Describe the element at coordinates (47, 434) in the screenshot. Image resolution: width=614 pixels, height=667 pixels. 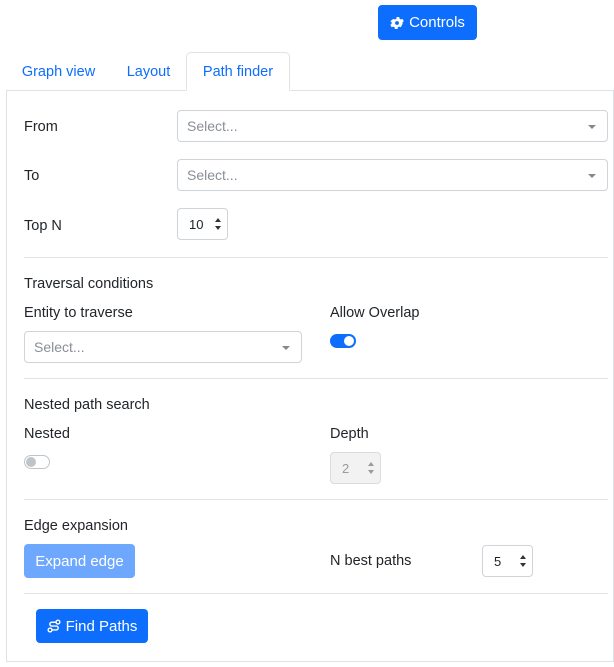
I see `nested-label: Nested` at that location.